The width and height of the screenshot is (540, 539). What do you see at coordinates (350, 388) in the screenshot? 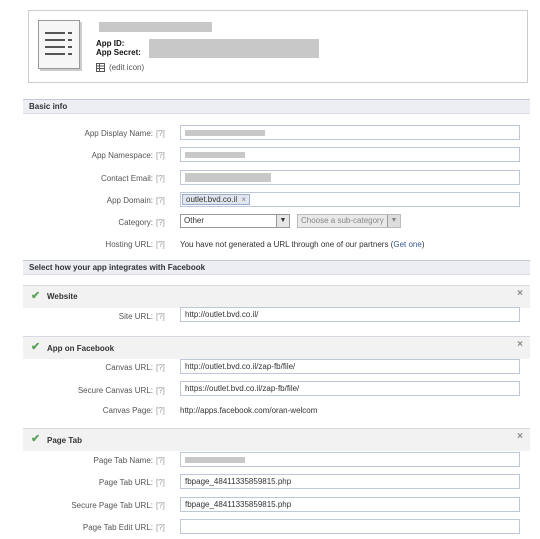
I see `secure-canvas-url-field: https://outlet.bvd.co.il/zap-fb/file/` at bounding box center [350, 388].